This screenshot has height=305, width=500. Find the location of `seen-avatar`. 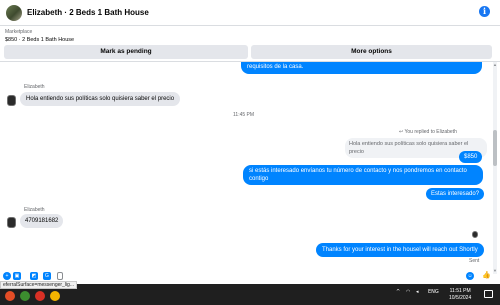

seen-avatar is located at coordinates (475, 234).